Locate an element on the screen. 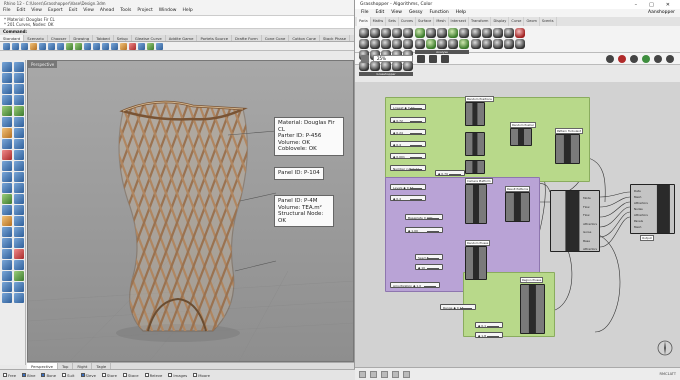  tab-chooser: Chooser is located at coordinates (59, 38).